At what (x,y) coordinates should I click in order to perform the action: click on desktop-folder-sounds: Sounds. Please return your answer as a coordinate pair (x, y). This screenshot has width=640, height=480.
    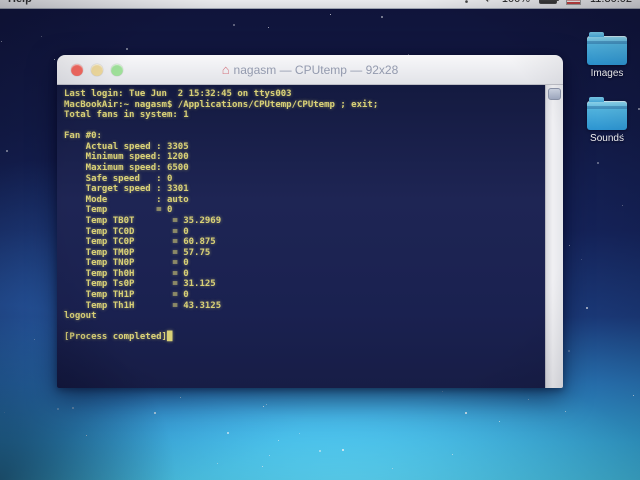
    Looking at the image, I should click on (607, 120).